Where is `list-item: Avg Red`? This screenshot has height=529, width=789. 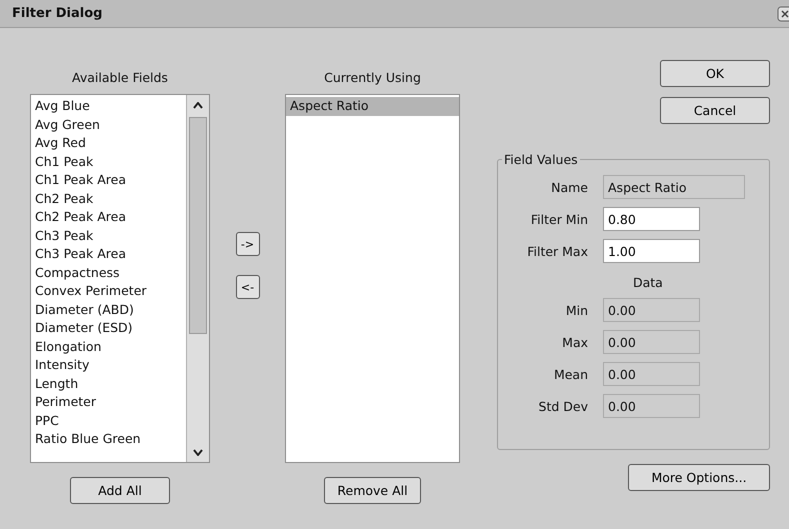
list-item: Avg Red is located at coordinates (108, 143).